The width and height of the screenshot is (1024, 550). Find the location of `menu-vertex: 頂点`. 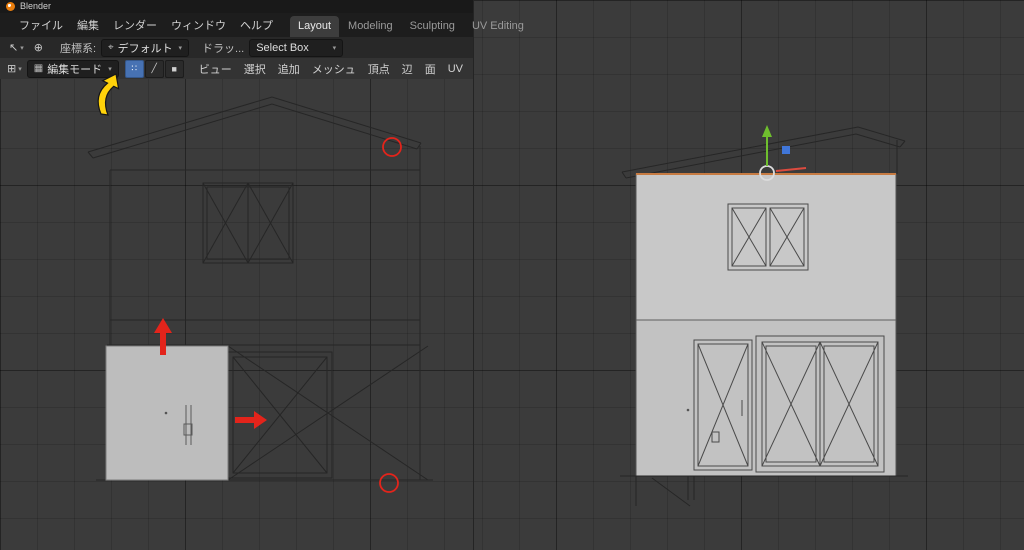

menu-vertex: 頂点 is located at coordinates (379, 69).